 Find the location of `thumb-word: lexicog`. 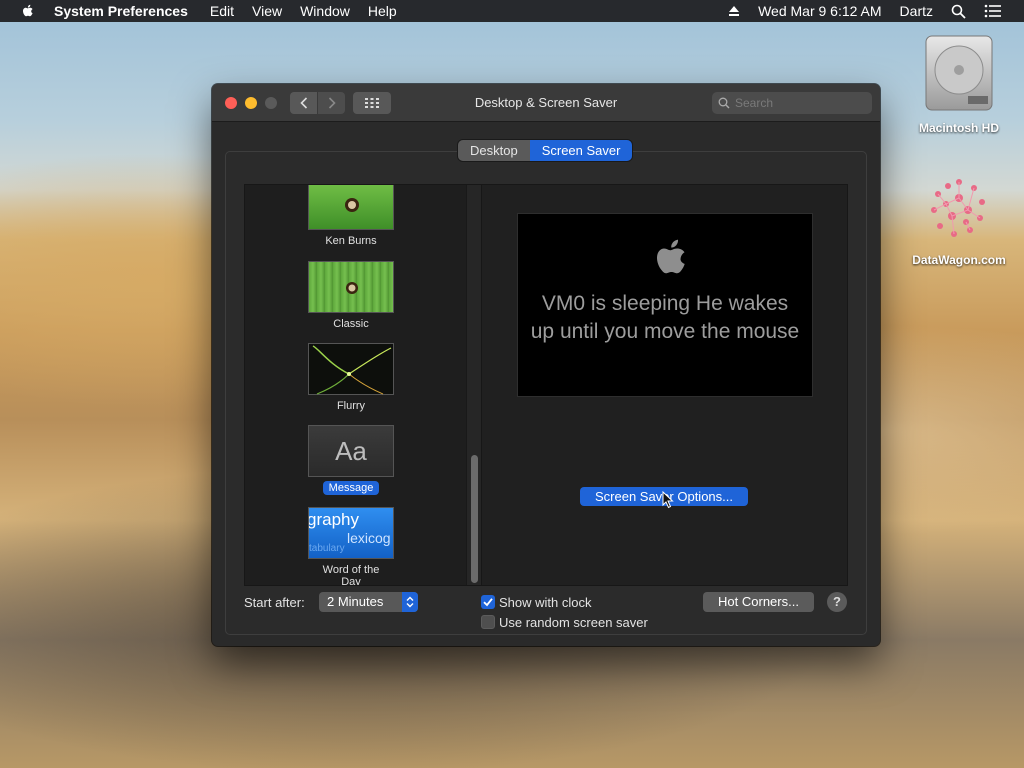

thumb-word: lexicog is located at coordinates (369, 538).